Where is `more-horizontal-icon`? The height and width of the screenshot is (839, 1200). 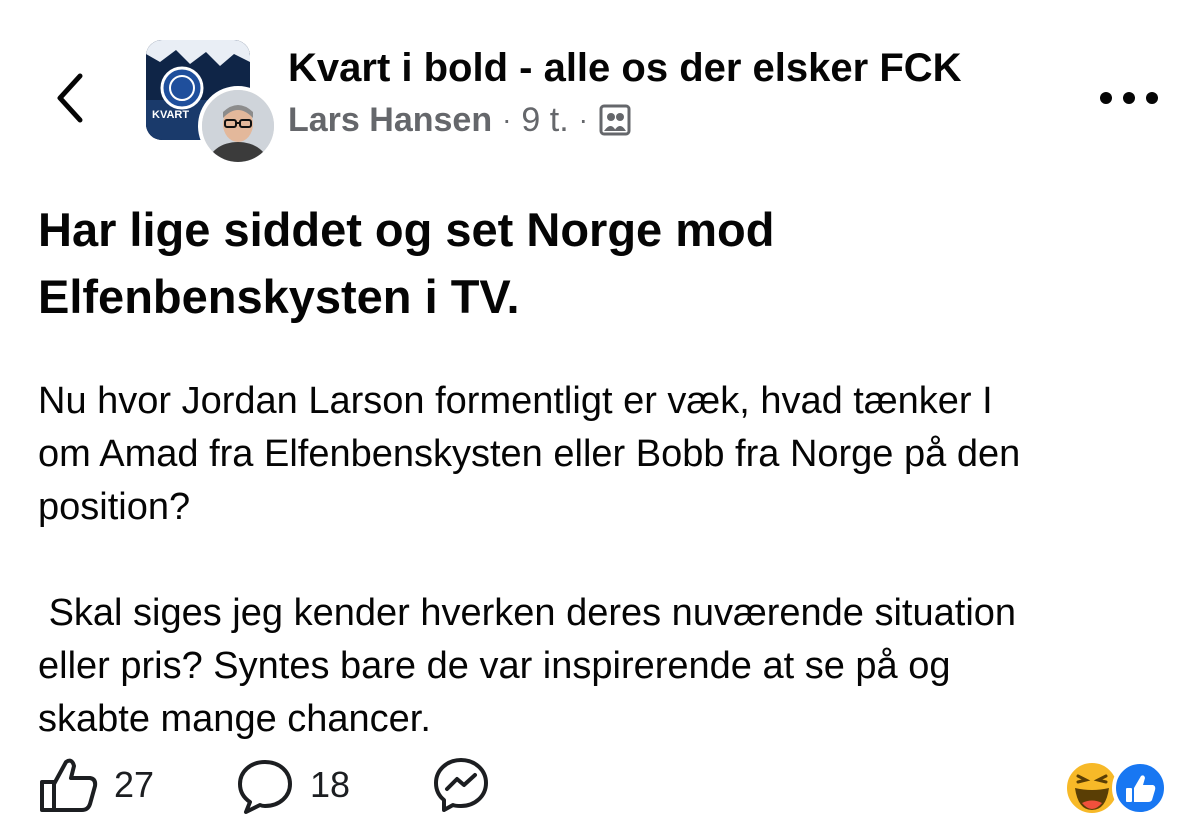
more-horizontal-icon is located at coordinates (1129, 98).